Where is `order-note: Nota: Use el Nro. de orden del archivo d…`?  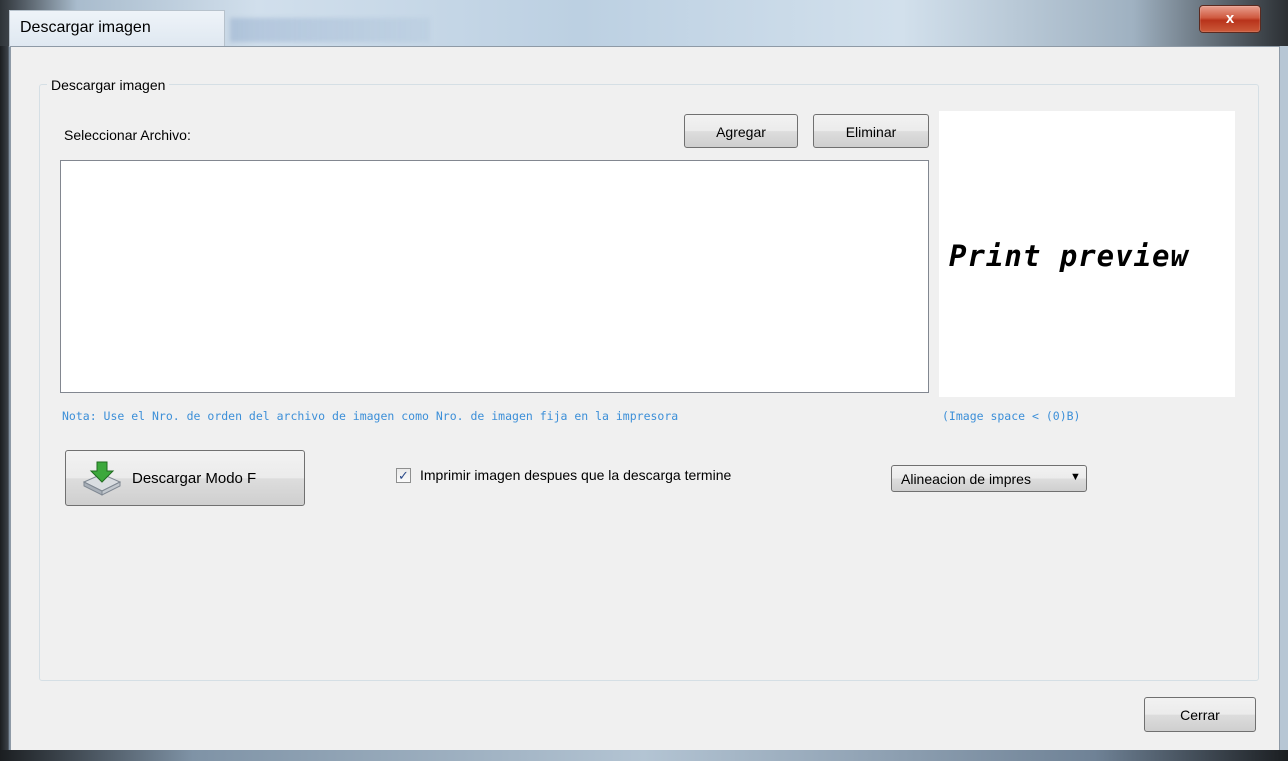
order-note: Nota: Use el Nro. de orden del archivo d… is located at coordinates (370, 416).